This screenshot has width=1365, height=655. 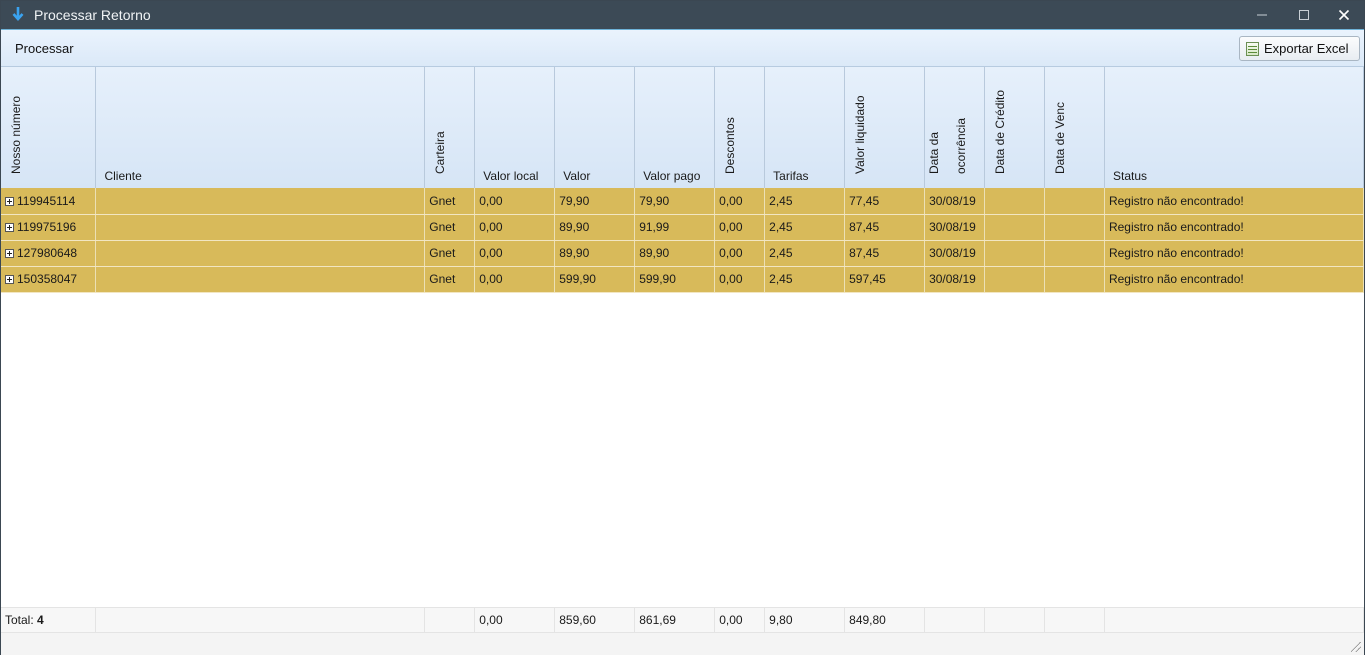 I want to click on total-label: Total:, so click(x=19, y=620).